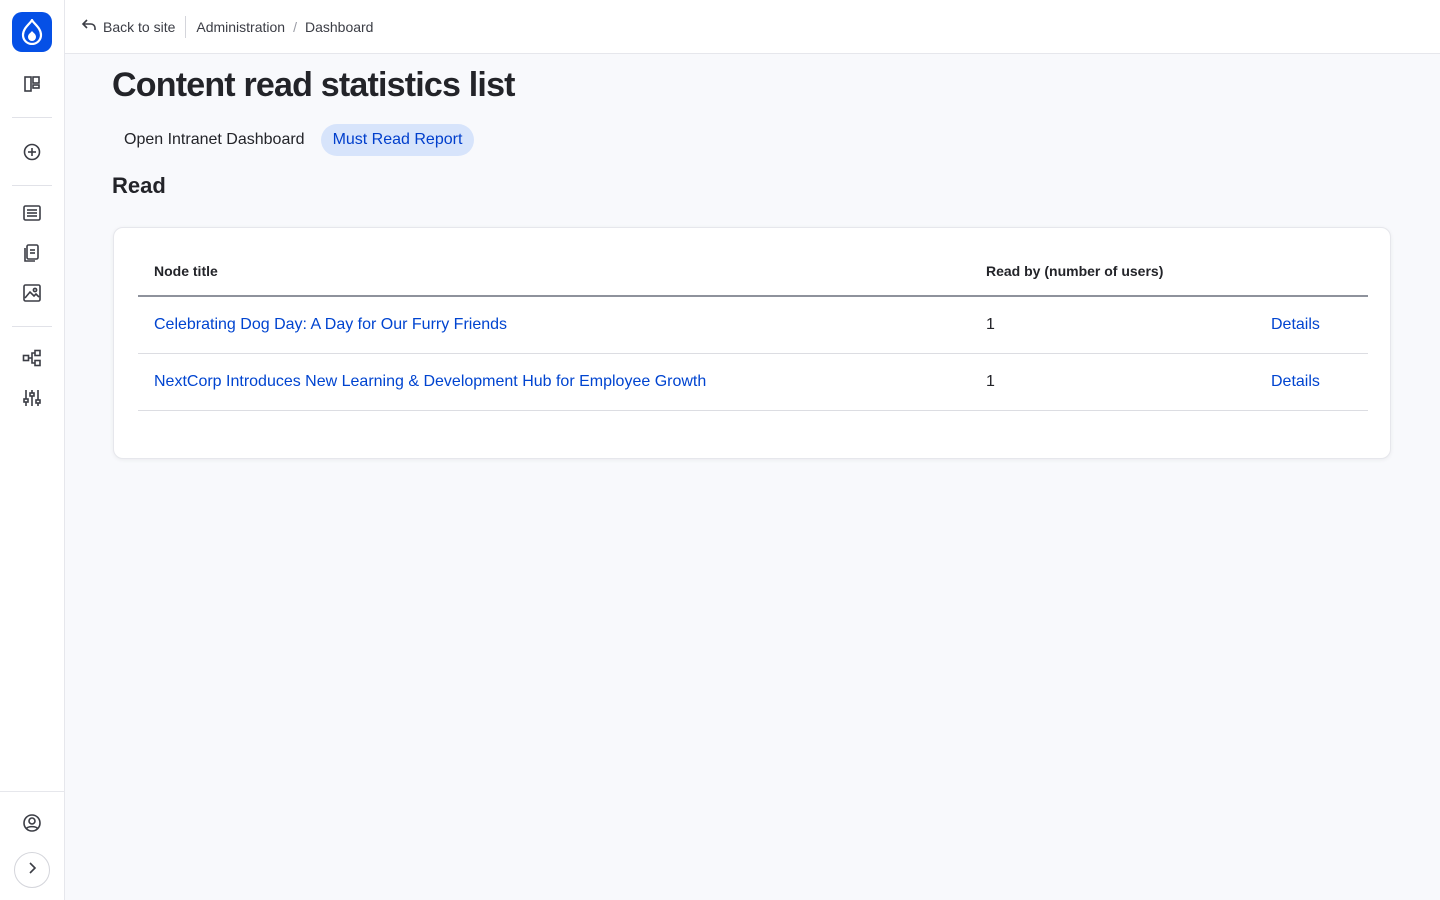  I want to click on user-account-icon, so click(32, 823).